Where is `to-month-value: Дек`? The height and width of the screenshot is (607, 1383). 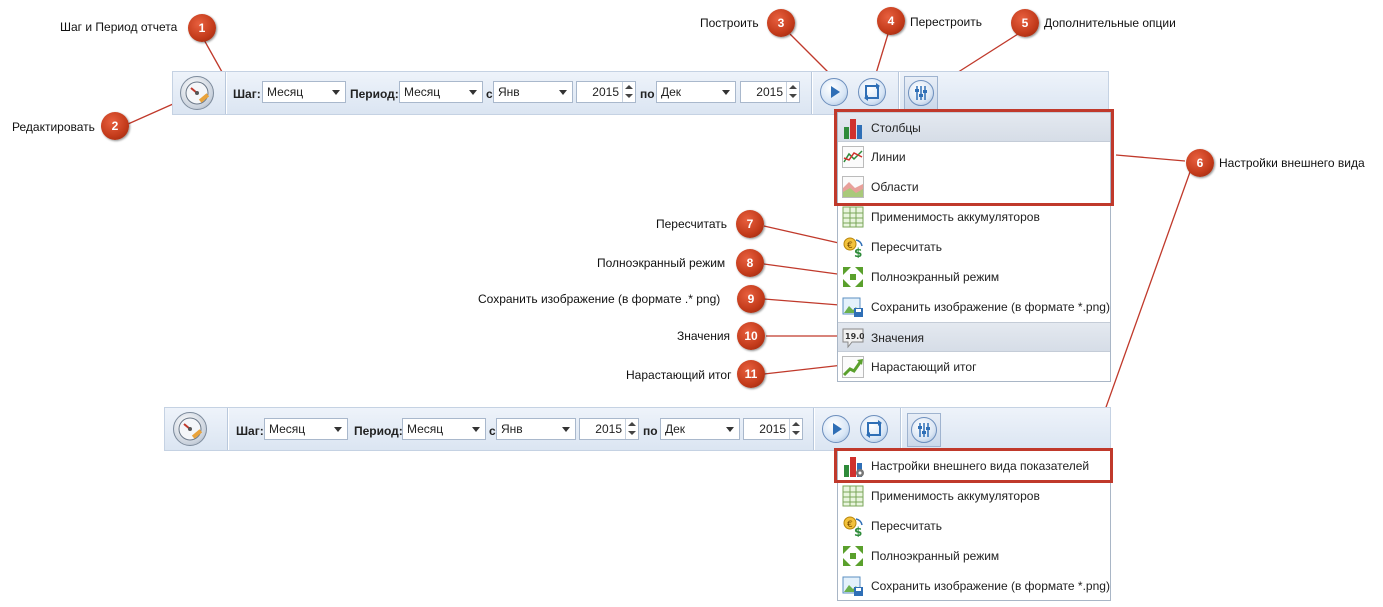
to-month-value: Дек is located at coordinates (675, 429).